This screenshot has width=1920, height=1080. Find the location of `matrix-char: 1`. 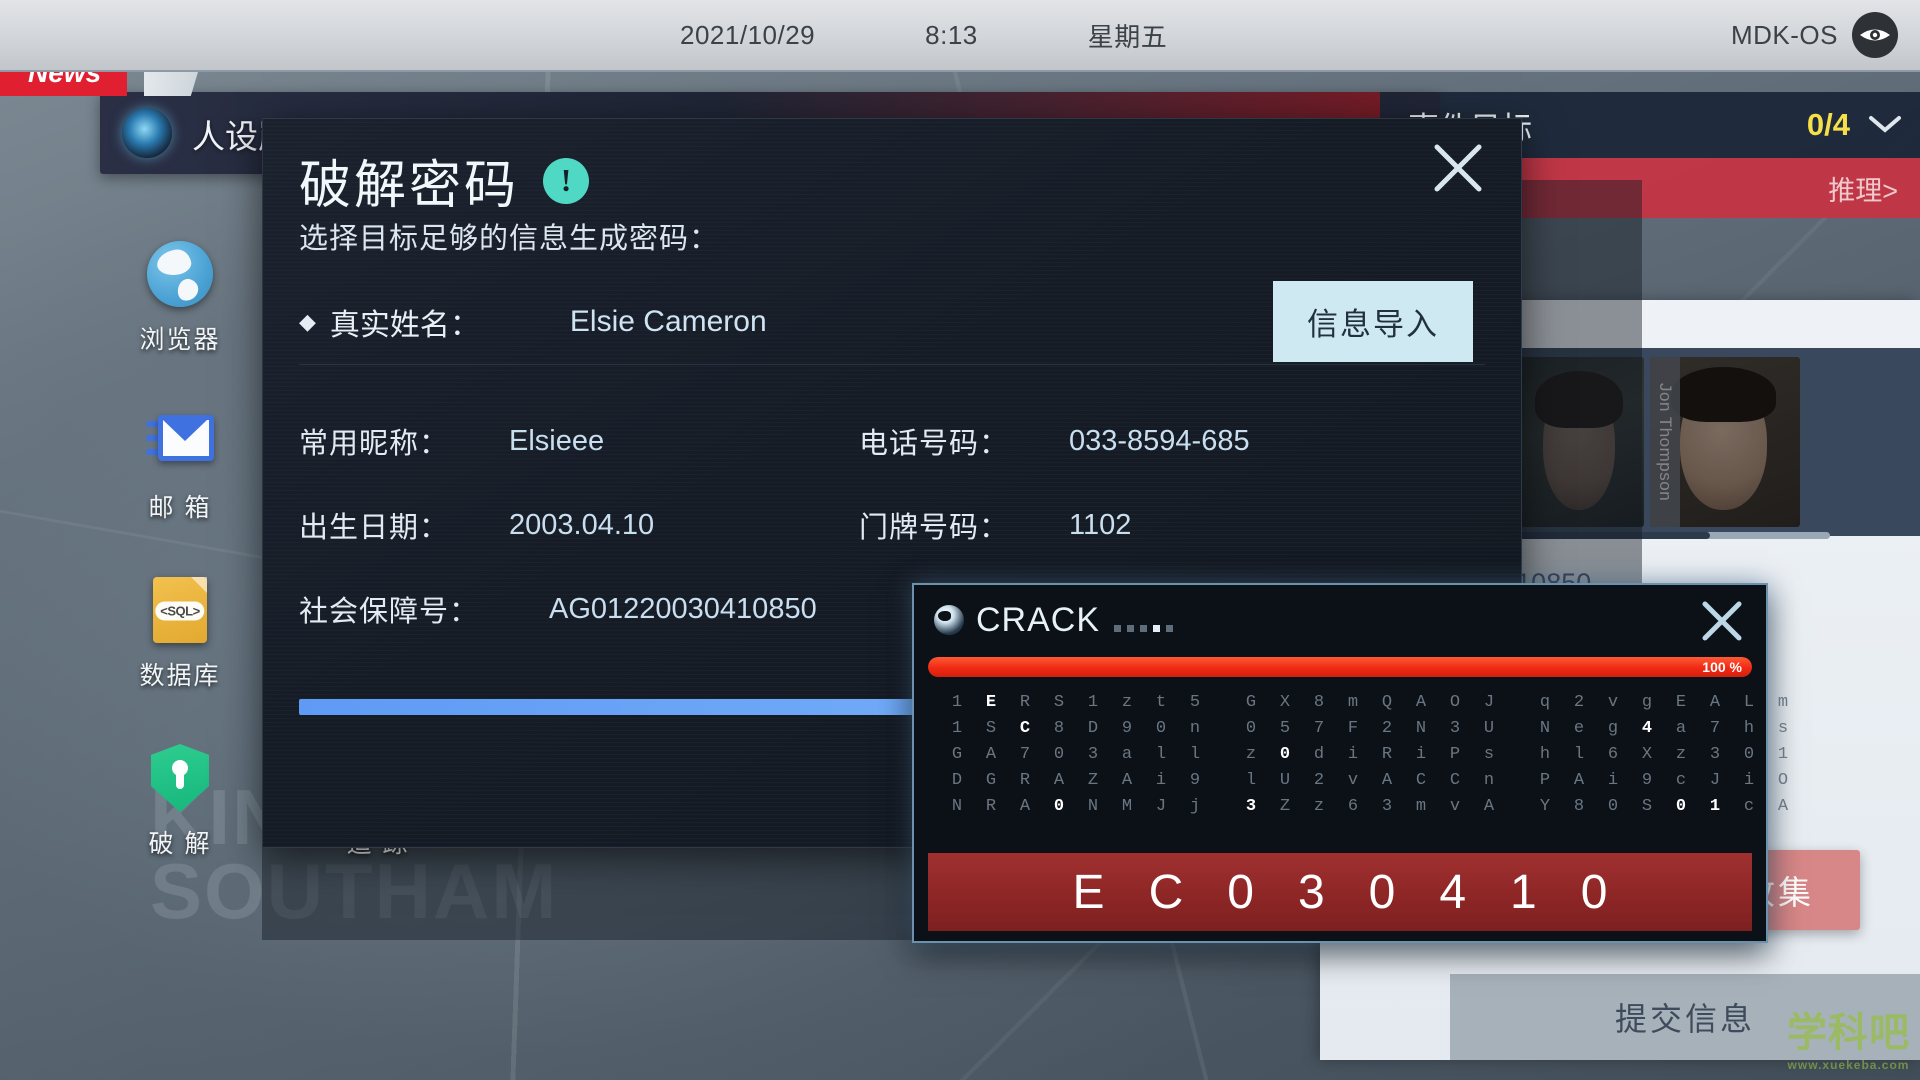

matrix-char: 1 is located at coordinates (1093, 702).